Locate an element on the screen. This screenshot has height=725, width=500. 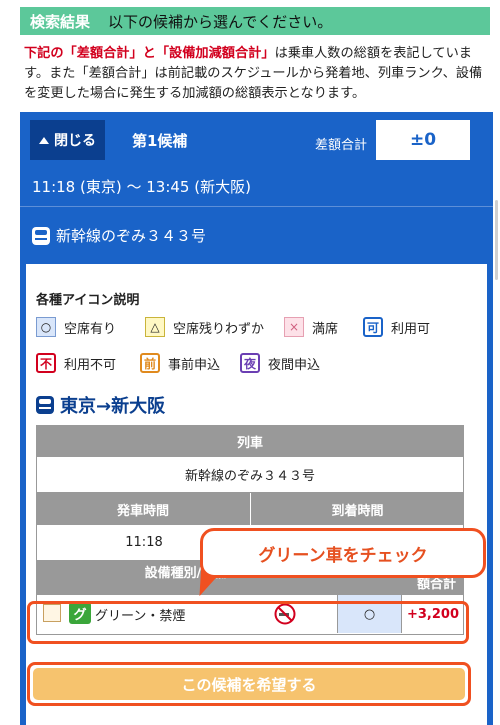
route-heading: 東京→新大阪 is located at coordinates (100, 405).